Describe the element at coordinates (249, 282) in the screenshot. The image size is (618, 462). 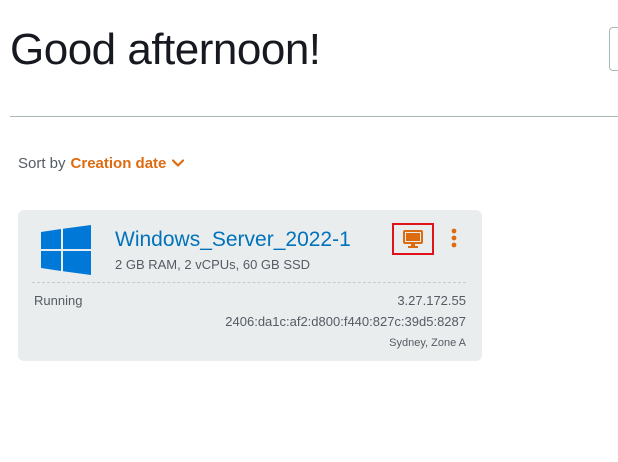
I see `card-divider` at that location.